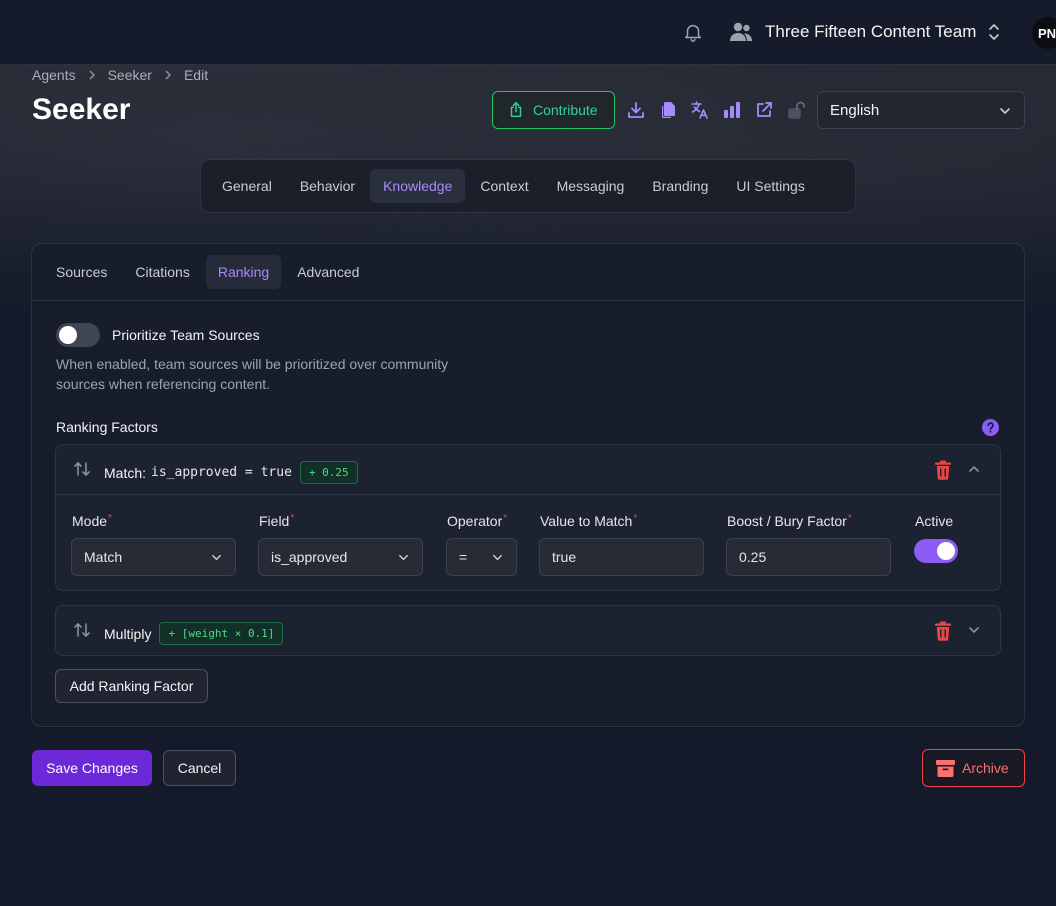 The height and width of the screenshot is (906, 1056). Describe the element at coordinates (693, 32) in the screenshot. I see `bell-icon` at that location.